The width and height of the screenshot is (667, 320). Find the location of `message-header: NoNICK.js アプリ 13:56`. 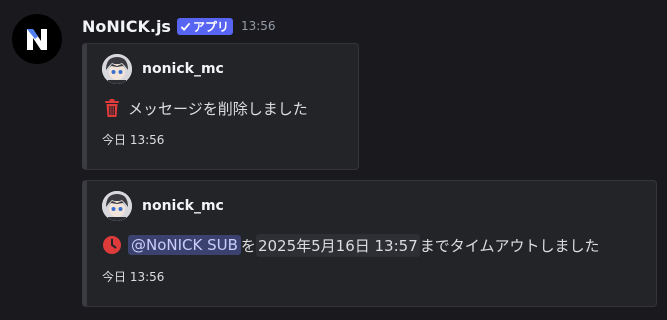

message-header: NoNICK.js アプリ 13:56 is located at coordinates (179, 26).